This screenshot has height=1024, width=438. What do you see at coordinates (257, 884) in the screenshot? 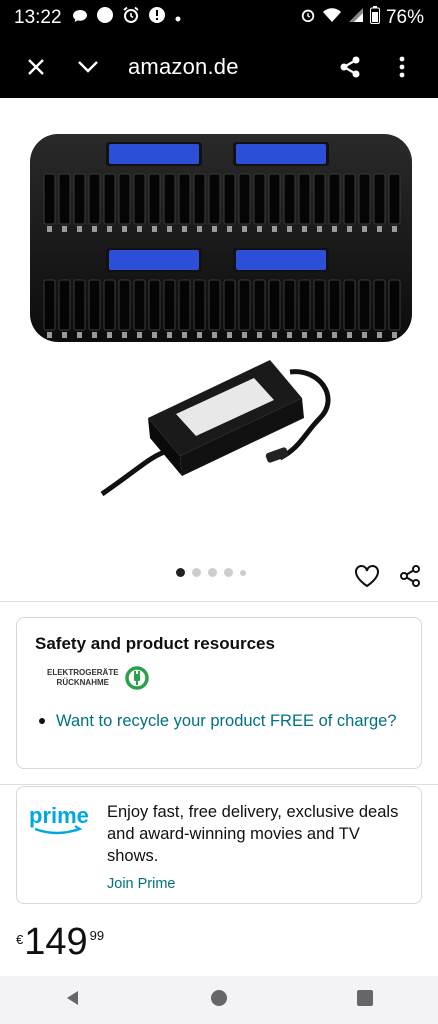
I see `join-prime-link: Join Prime` at bounding box center [257, 884].